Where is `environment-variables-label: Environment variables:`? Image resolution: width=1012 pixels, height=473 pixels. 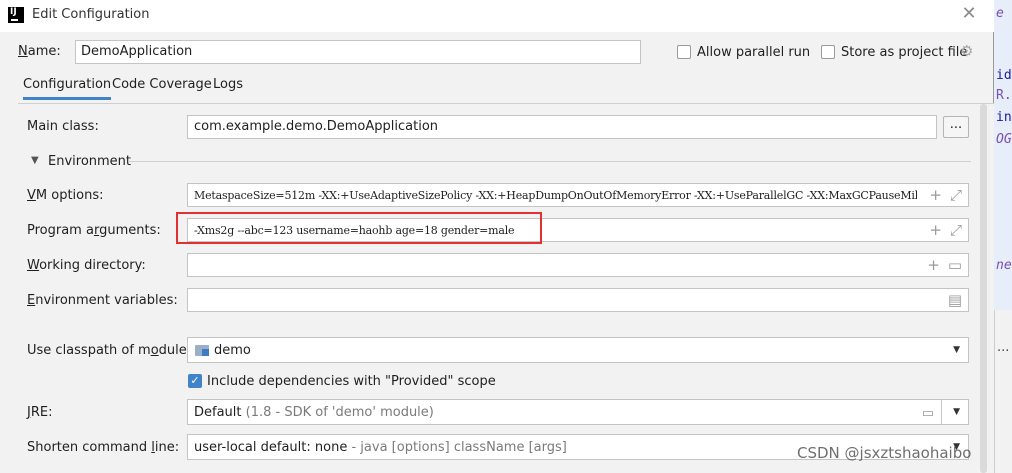
environment-variables-label: Environment variables: is located at coordinates (102, 300).